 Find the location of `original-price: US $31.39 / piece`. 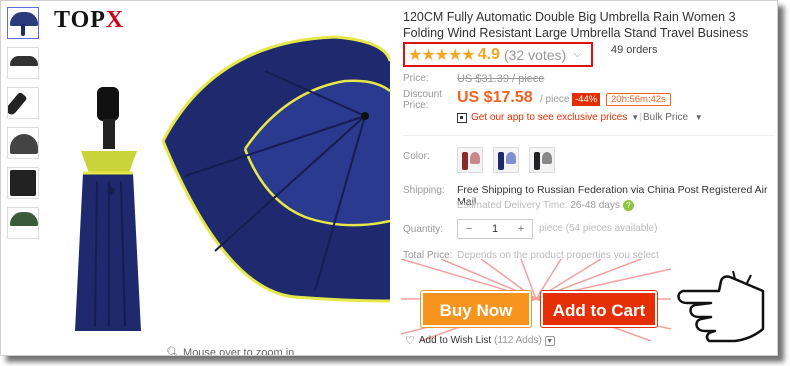

original-price: US $31.39 / piece is located at coordinates (501, 79).